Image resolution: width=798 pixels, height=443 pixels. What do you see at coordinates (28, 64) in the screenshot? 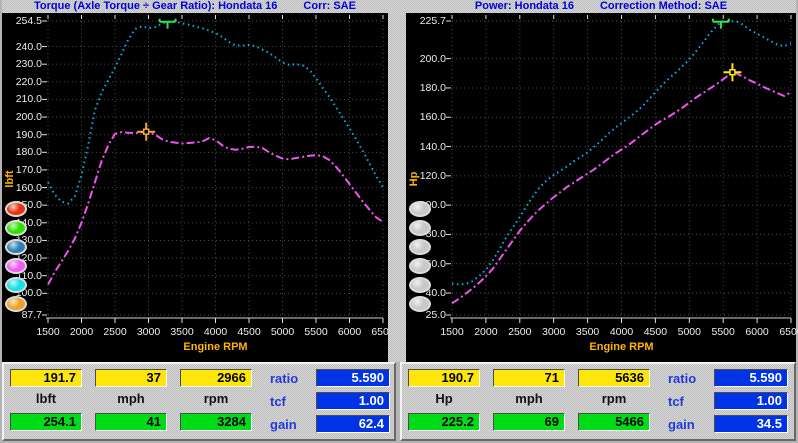
I see `y-axis-tick-label: 230.0` at bounding box center [28, 64].